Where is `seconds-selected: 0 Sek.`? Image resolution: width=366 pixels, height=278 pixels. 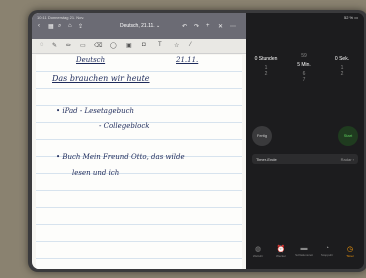 seconds-selected: 0 Sek. is located at coordinates (342, 59).